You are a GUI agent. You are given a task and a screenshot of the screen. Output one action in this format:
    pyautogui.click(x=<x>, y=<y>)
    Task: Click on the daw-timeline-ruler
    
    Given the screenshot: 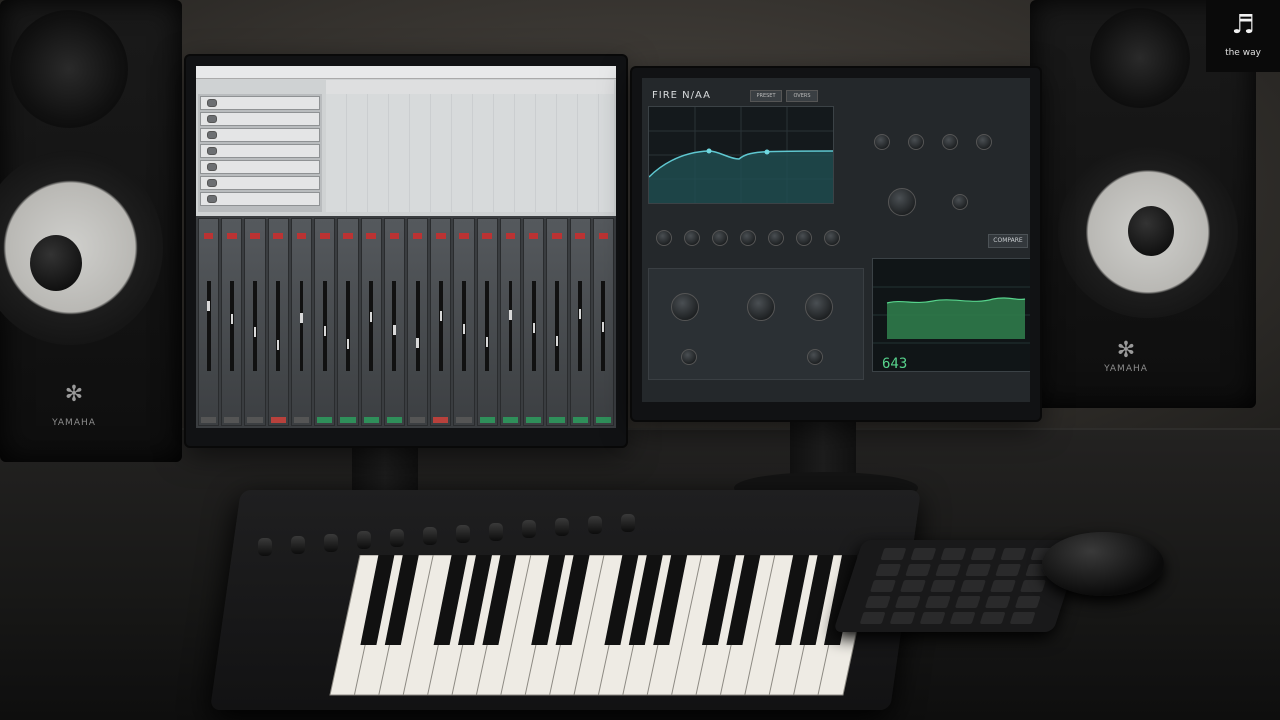 What is the action you would take?
    pyautogui.click(x=470, y=87)
    